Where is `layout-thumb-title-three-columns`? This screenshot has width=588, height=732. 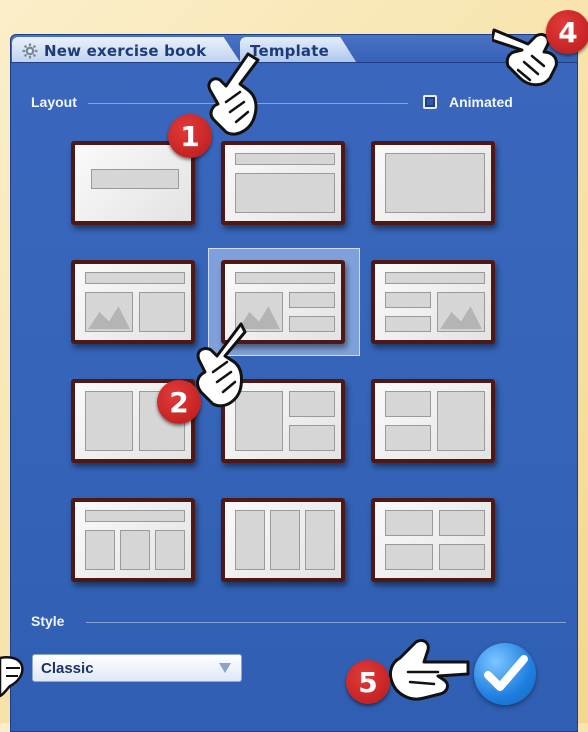 layout-thumb-title-three-columns is located at coordinates (133, 540).